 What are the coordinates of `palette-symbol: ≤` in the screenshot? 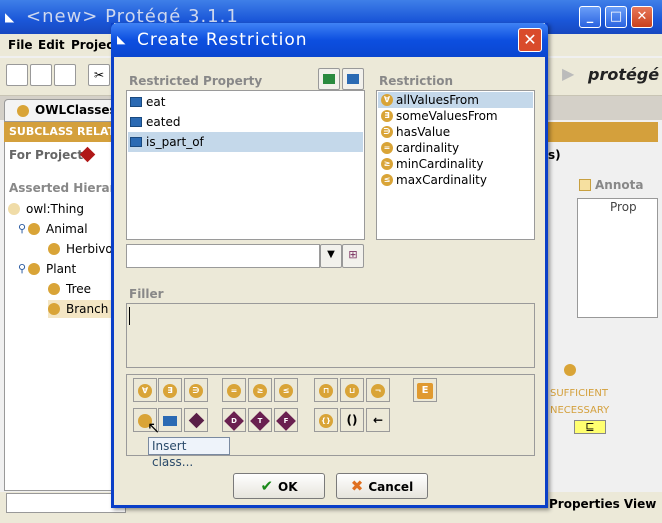 It's located at (286, 390).